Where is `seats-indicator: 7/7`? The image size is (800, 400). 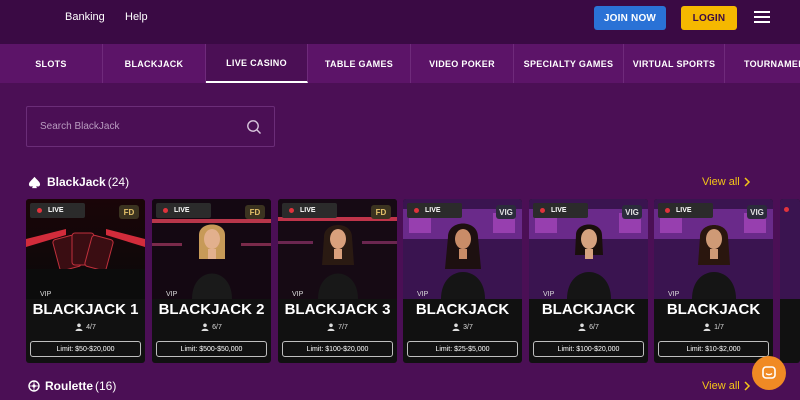 seats-indicator: 7/7 is located at coordinates (337, 327).